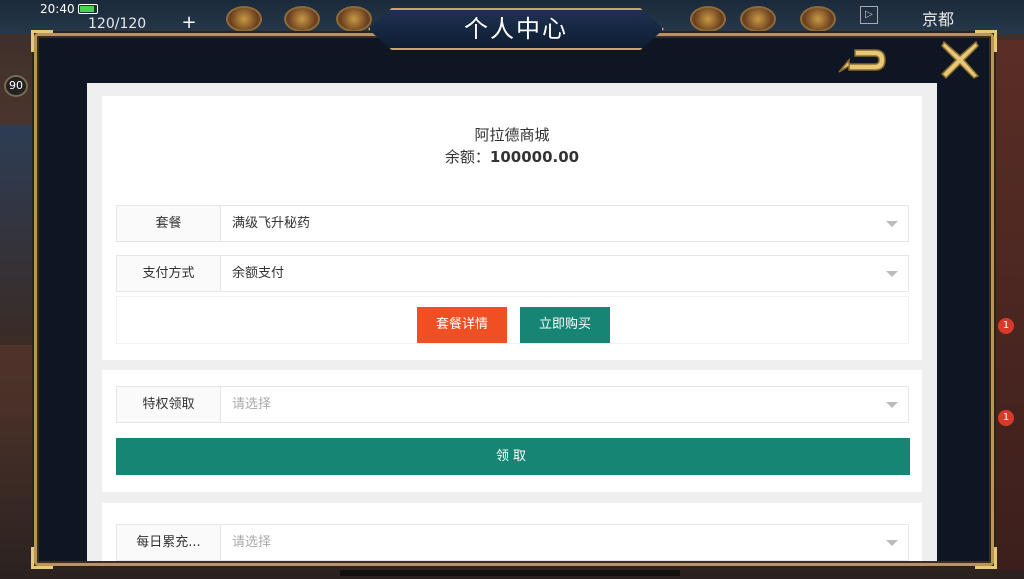 This screenshot has height=579, width=1024. Describe the element at coordinates (169, 404) in the screenshot. I see `privilege-label: 特权领取` at that location.